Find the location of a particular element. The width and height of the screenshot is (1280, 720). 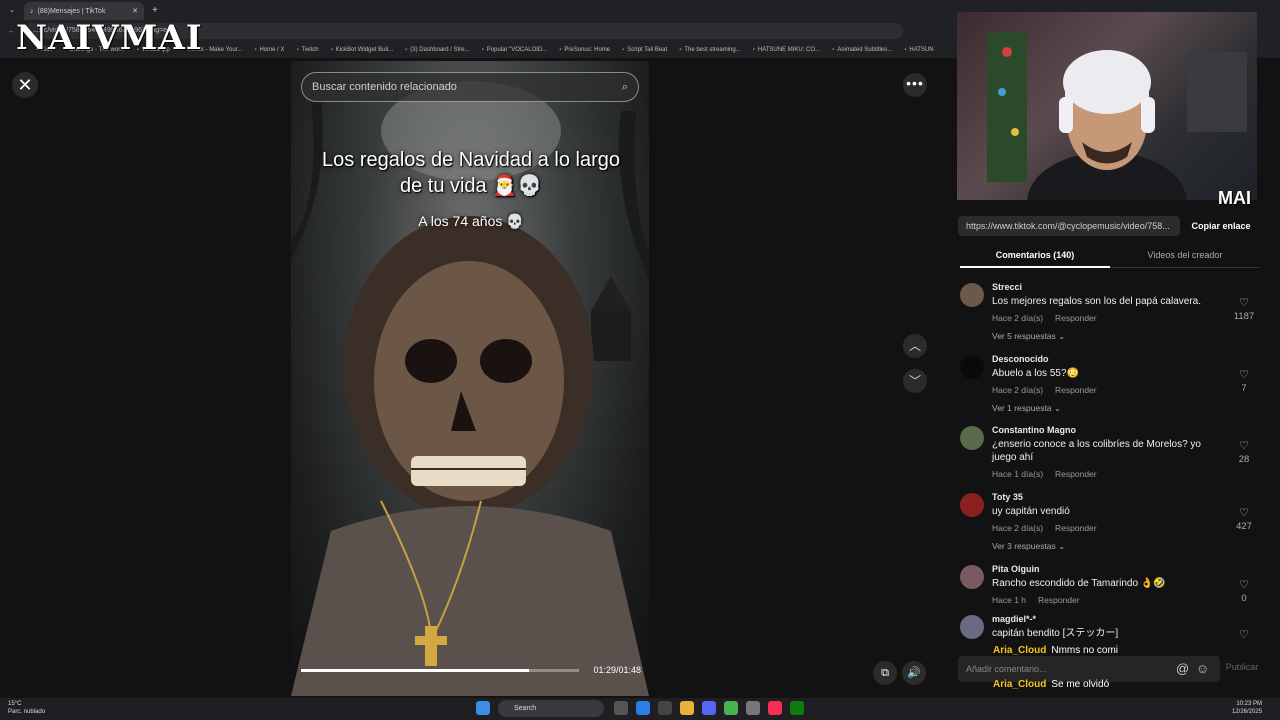

comment-text: Abuelo a los 55?😳 is located at coordinates (1035, 373).